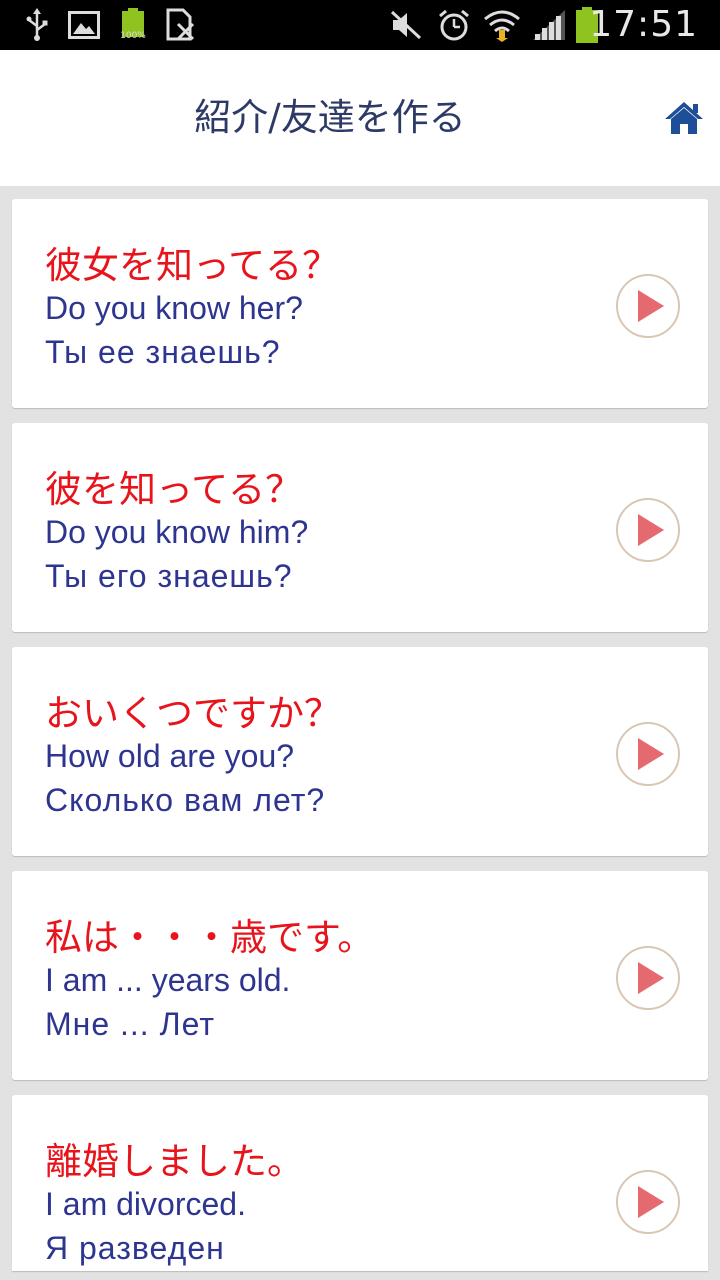 Image resolution: width=720 pixels, height=1280 pixels. What do you see at coordinates (84, 25) in the screenshot?
I see `image-icon` at bounding box center [84, 25].